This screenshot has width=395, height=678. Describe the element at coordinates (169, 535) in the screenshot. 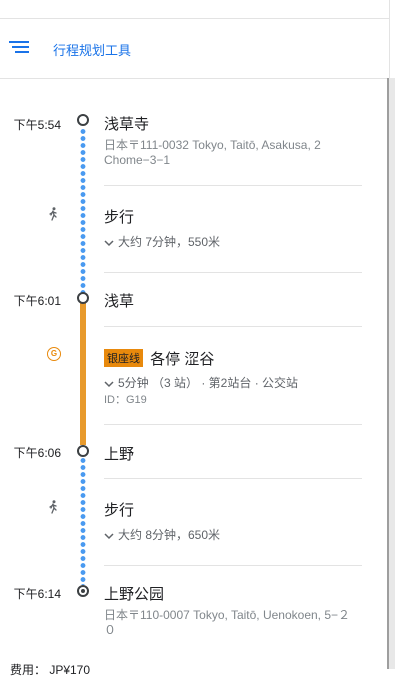

I see `walk-detail-text: 大约 8分钟，650米` at that location.